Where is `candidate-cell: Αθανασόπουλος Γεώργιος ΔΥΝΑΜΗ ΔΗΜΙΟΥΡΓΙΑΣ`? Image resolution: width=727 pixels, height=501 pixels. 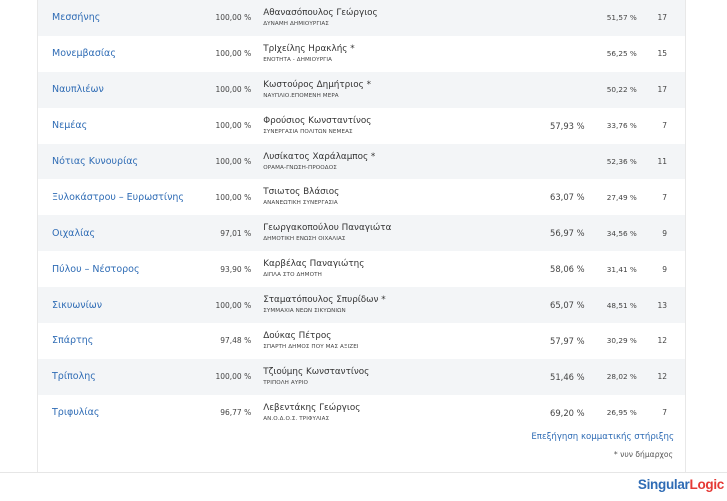 candidate-cell: Αθανασόπουλος Γεώργιος ΔΥΝΑΜΗ ΔΗΜΙΟΥΡΓΙΑΣ is located at coordinates (375, 18).